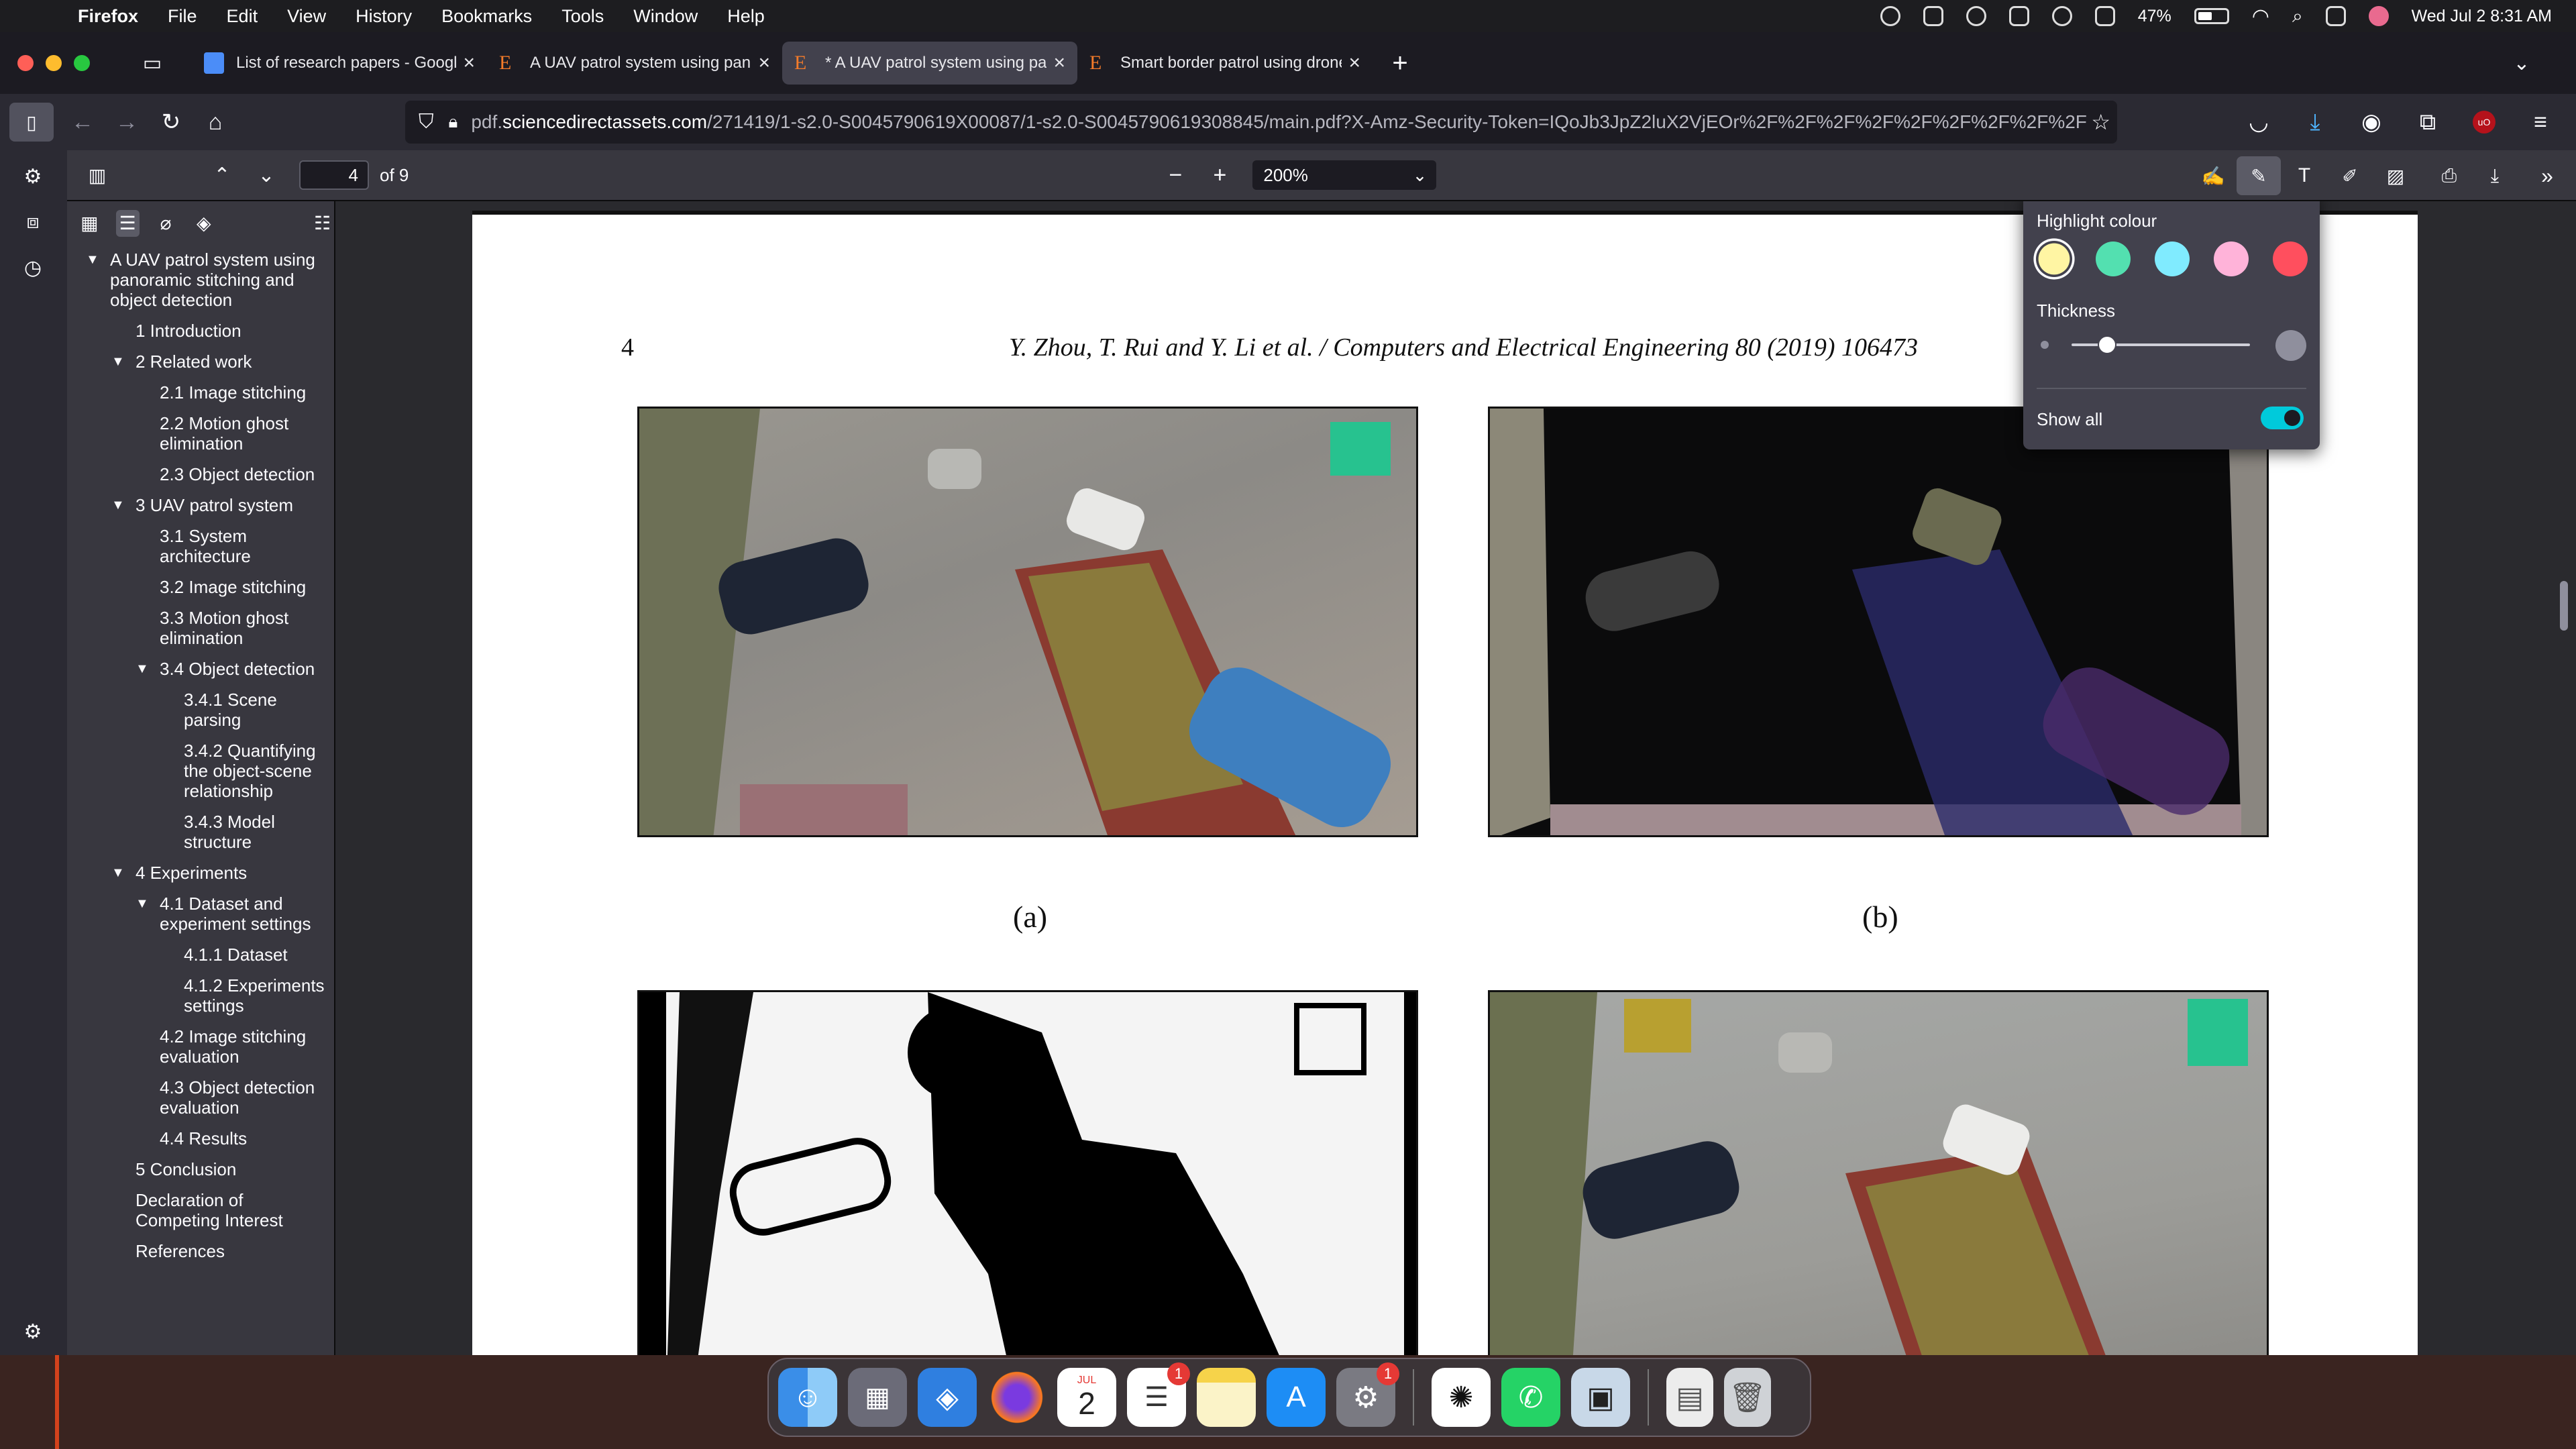 Image resolution: width=2576 pixels, height=1449 pixels. What do you see at coordinates (82, 63) in the screenshot?
I see `zoom-window-button` at bounding box center [82, 63].